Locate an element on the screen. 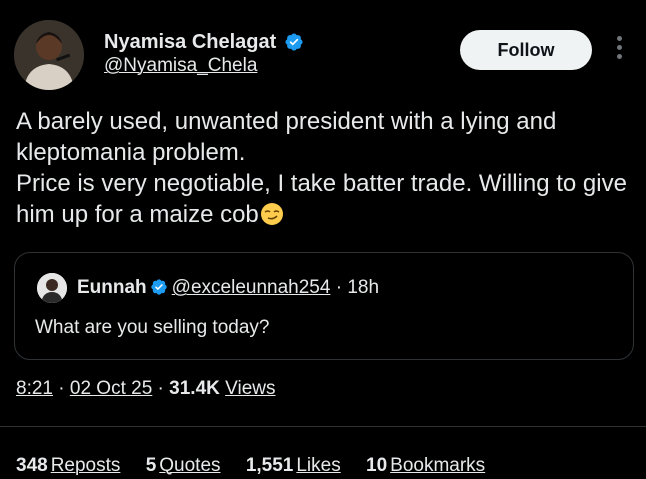 Image resolution: width=646 pixels, height=479 pixels. author-avatar is located at coordinates (49, 55).